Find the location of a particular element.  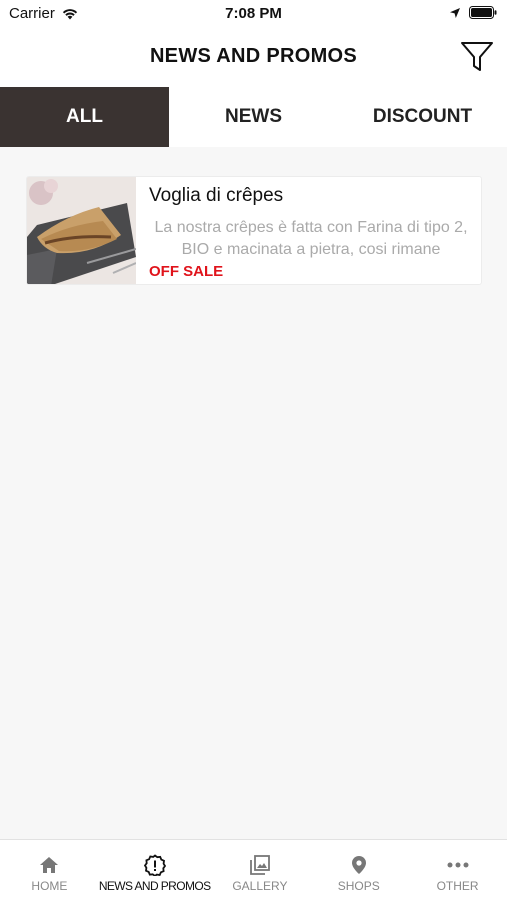

status-bar: Carrier 7:08 PM is located at coordinates (253, 15).